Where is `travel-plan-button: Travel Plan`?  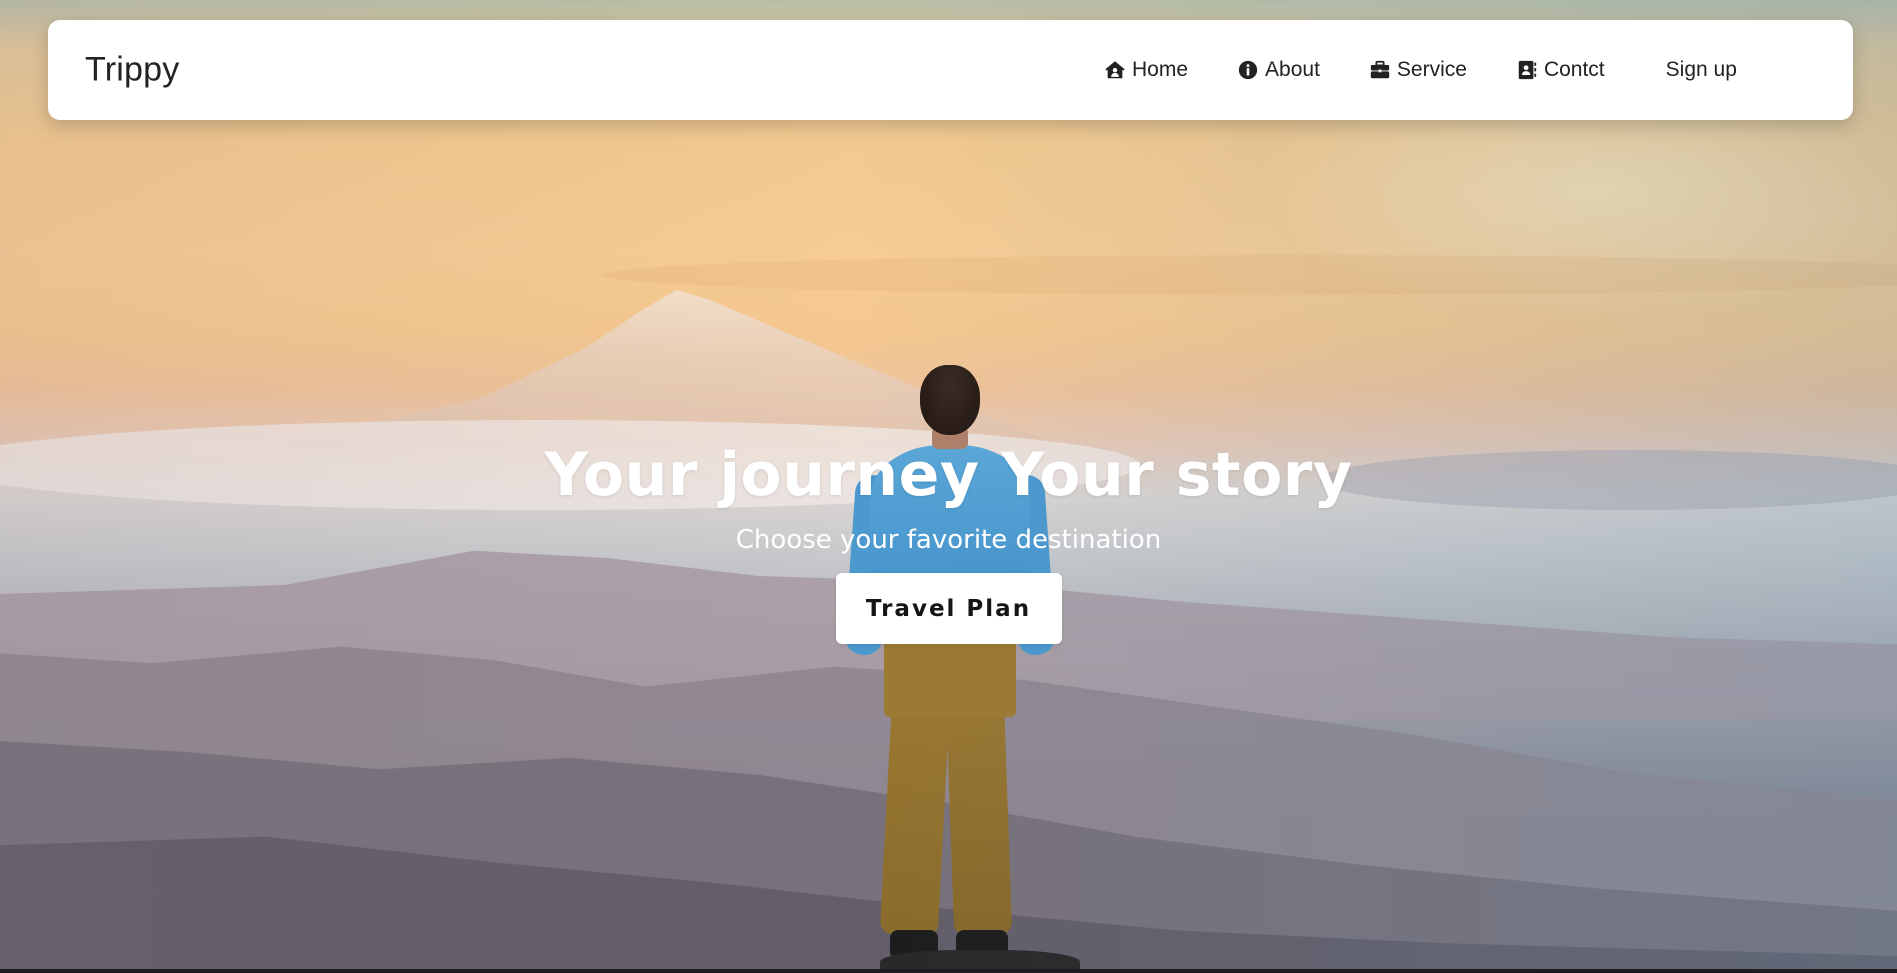
travel-plan-button: Travel Plan is located at coordinates (948, 608).